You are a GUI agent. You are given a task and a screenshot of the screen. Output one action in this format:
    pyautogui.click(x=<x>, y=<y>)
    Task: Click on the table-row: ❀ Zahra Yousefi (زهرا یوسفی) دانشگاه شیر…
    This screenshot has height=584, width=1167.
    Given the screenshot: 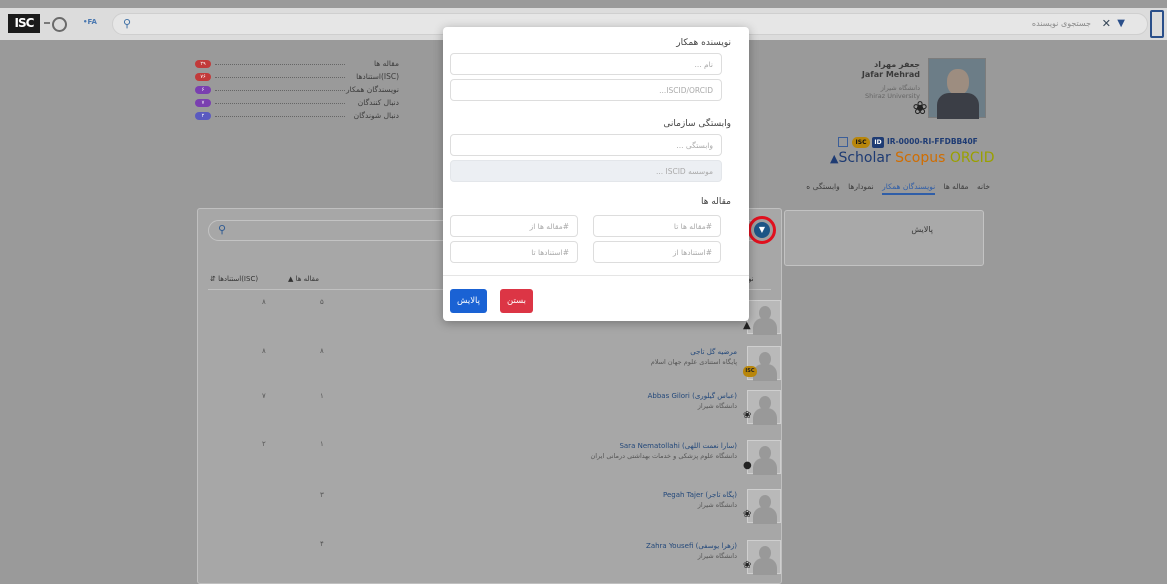 What is the action you would take?
    pyautogui.click(x=651, y=557)
    